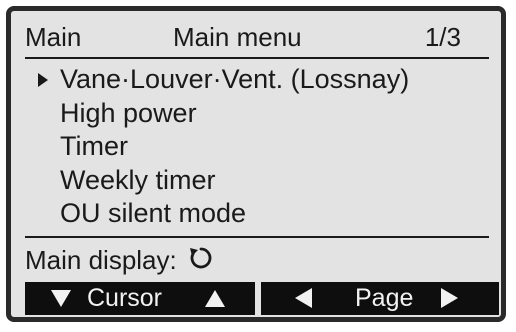 This screenshot has height=332, width=516. What do you see at coordinates (94, 146) in the screenshot?
I see `menu-item-label: Timer` at bounding box center [94, 146].